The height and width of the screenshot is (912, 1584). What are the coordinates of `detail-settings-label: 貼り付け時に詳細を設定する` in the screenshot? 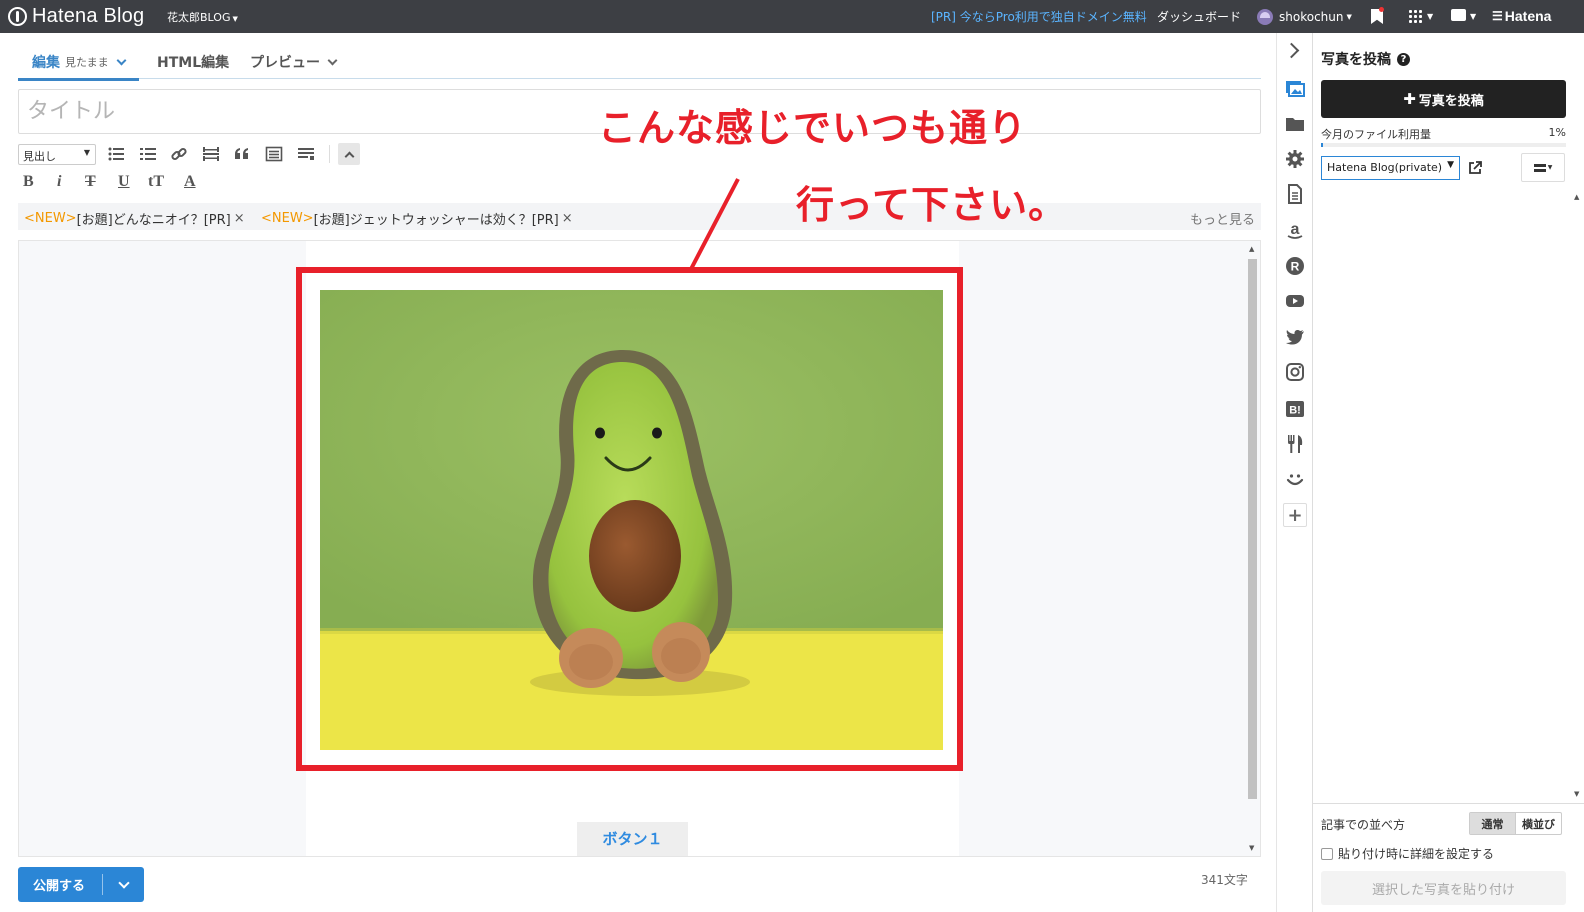 It's located at (1416, 854).